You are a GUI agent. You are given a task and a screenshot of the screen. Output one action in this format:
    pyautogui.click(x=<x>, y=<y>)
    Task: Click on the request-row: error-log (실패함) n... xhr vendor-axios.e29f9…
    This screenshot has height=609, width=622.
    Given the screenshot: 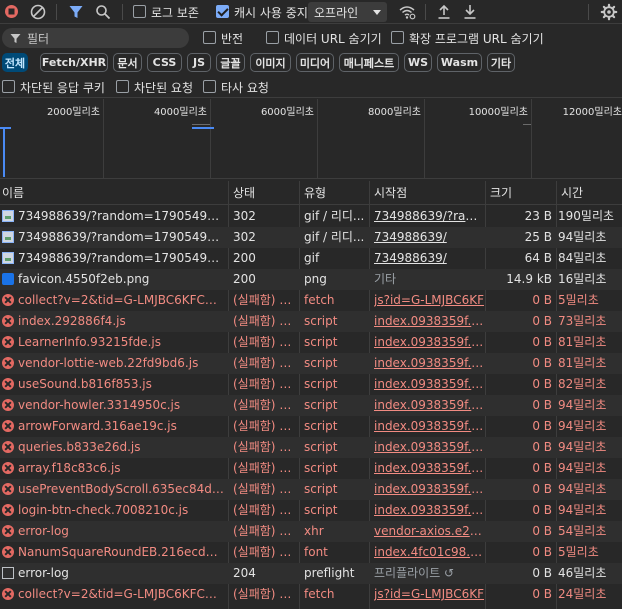 What is the action you would take?
    pyautogui.click(x=311, y=531)
    